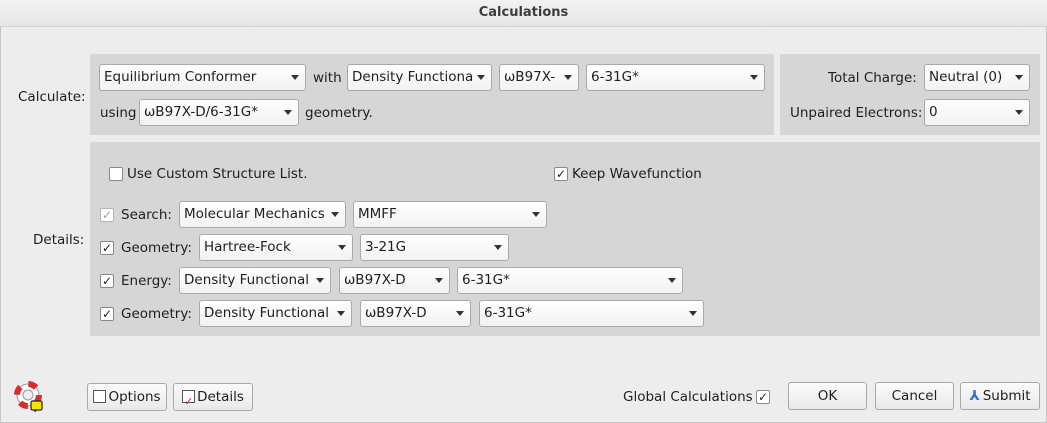  Describe the element at coordinates (1006, 396) in the screenshot. I see `submit-button-label: Submit` at that location.